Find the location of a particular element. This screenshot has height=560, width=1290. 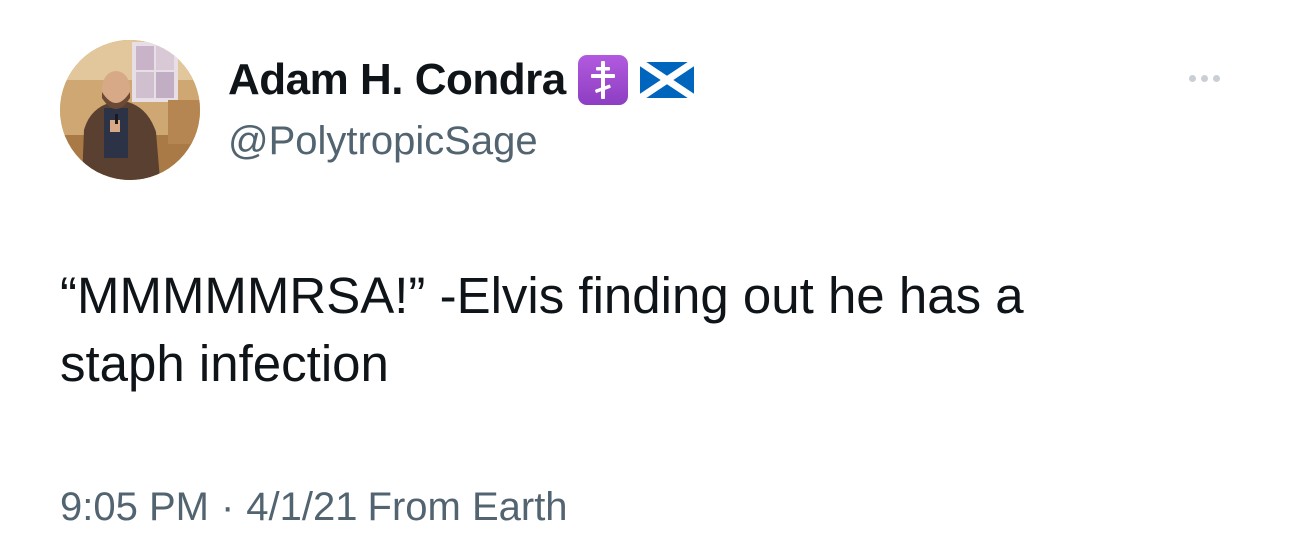

avatar-image is located at coordinates (130, 110).